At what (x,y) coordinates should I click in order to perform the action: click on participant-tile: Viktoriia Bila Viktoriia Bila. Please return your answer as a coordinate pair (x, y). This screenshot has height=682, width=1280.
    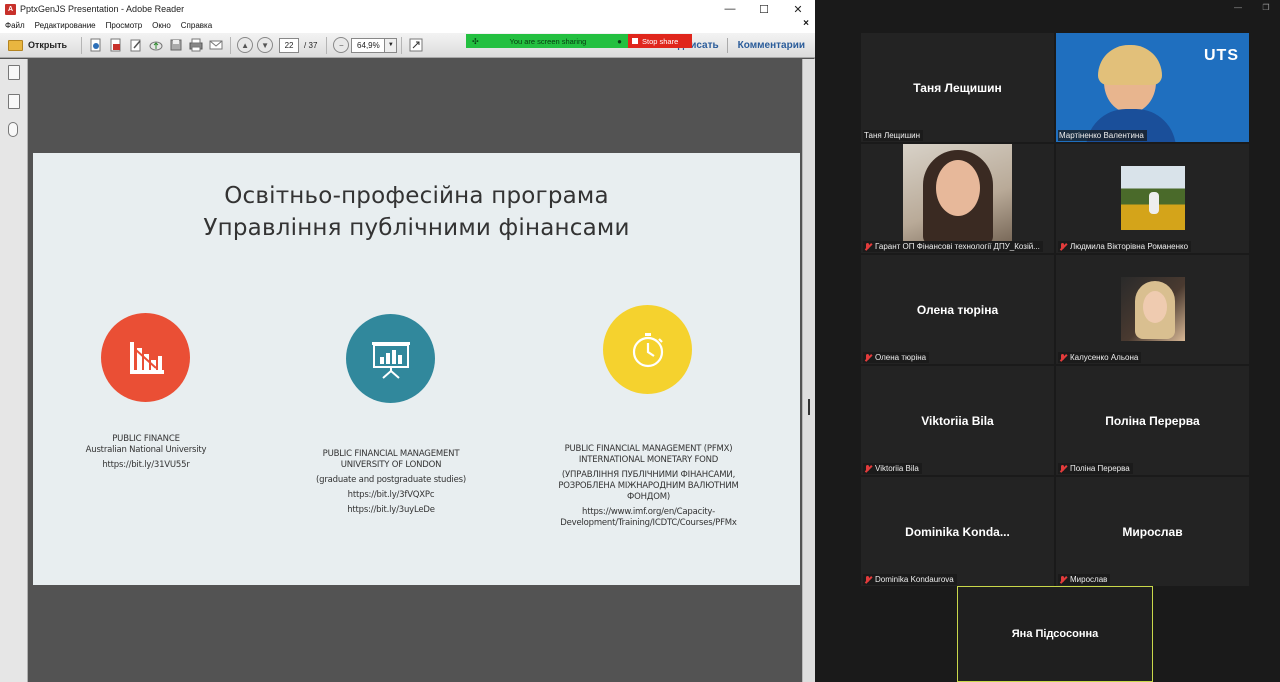
    Looking at the image, I should click on (957, 420).